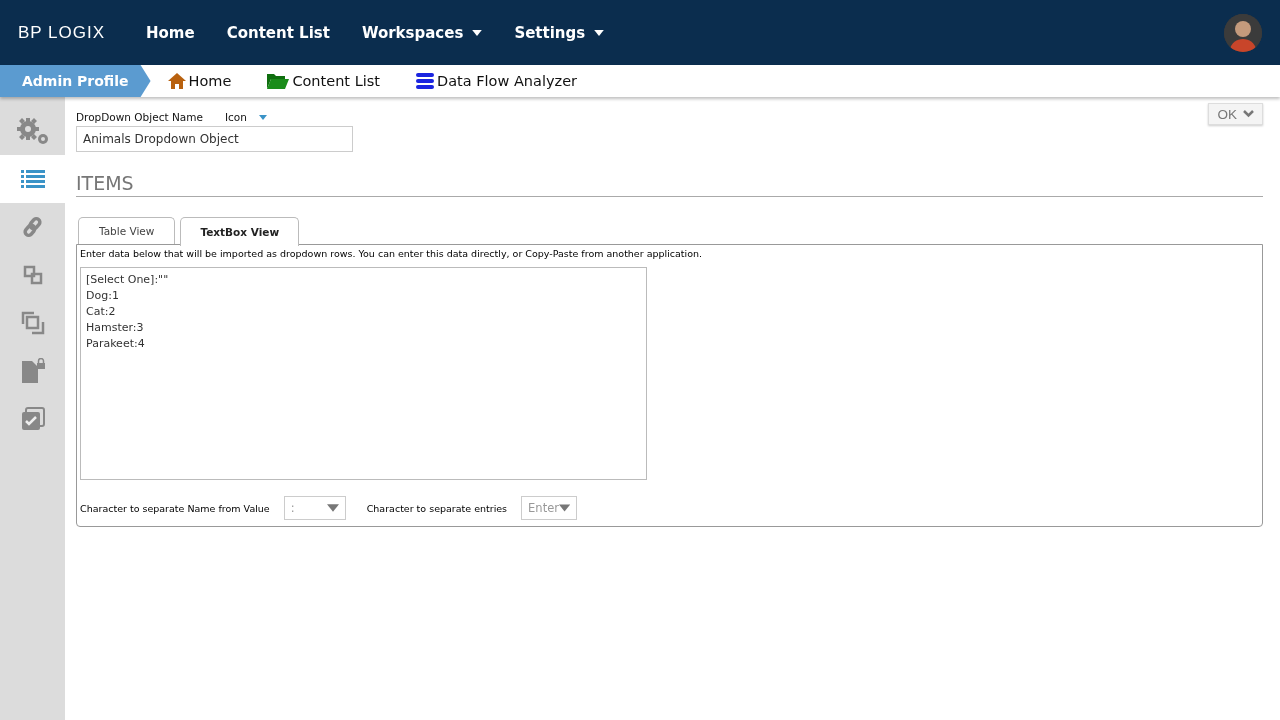  What do you see at coordinates (32, 419) in the screenshot?
I see `checkbox-icon` at bounding box center [32, 419].